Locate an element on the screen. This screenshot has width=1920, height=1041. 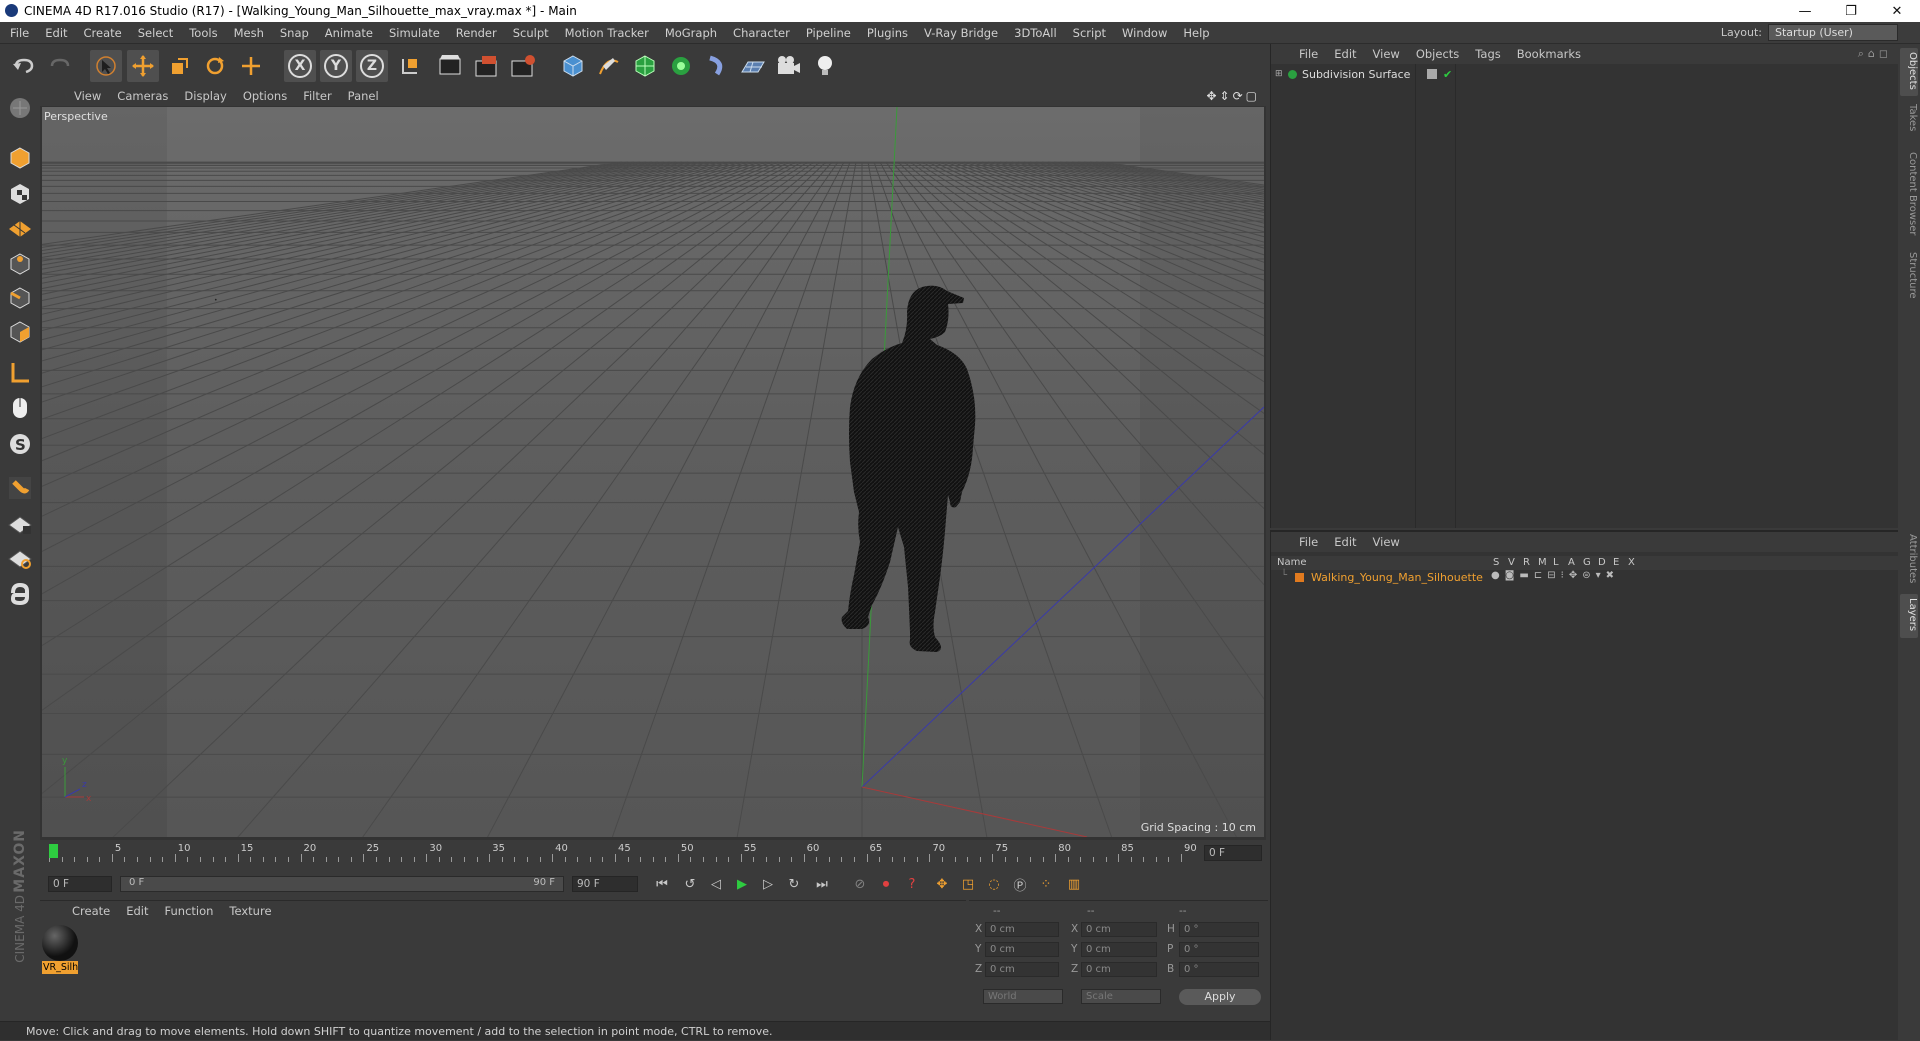
key-parameter-icon: Ⓟ is located at coordinates (1020, 884).